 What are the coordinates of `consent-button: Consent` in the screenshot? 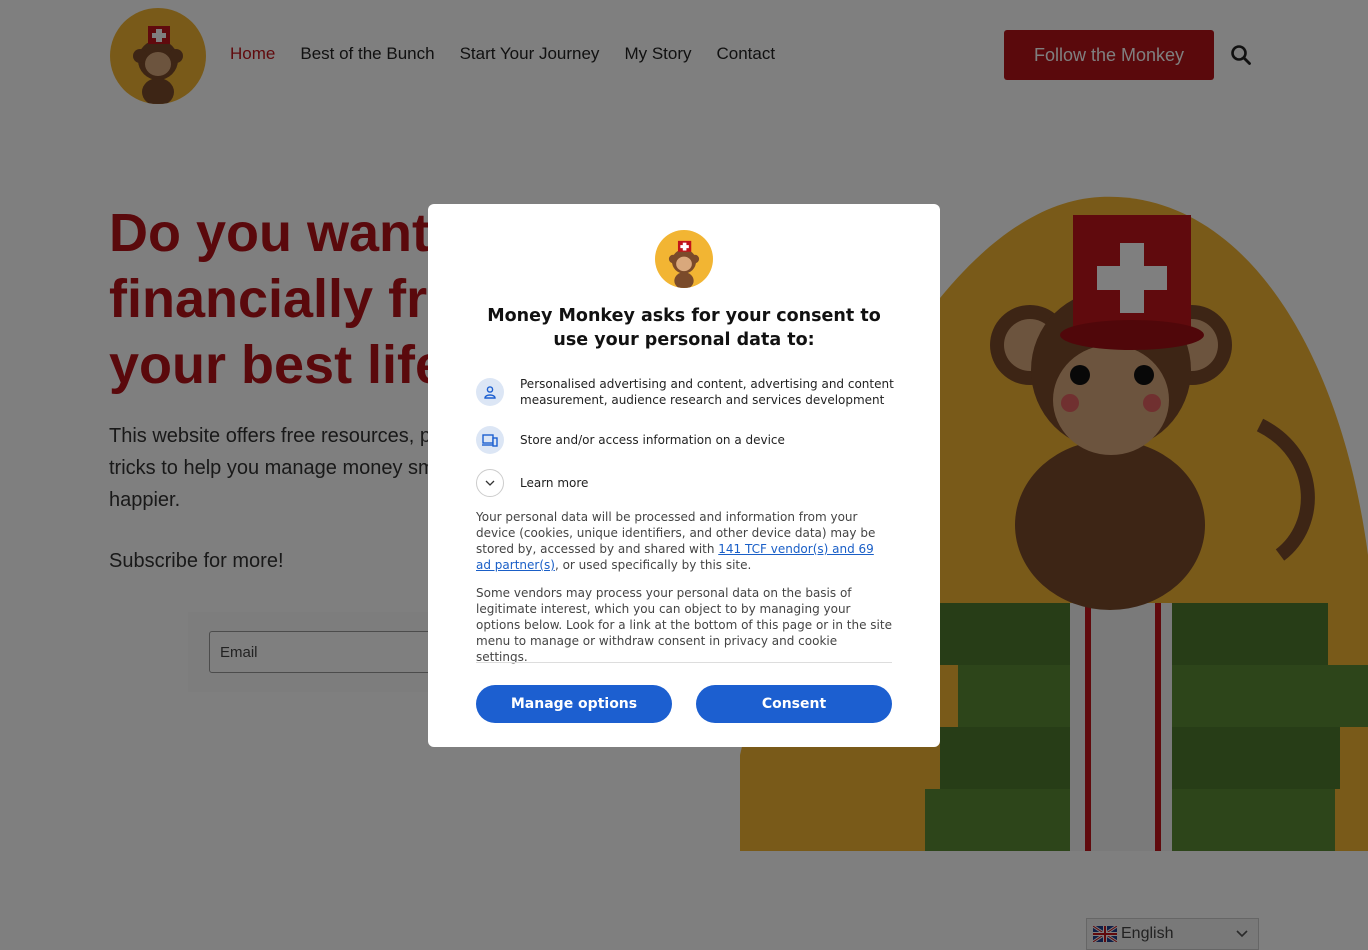 It's located at (794, 704).